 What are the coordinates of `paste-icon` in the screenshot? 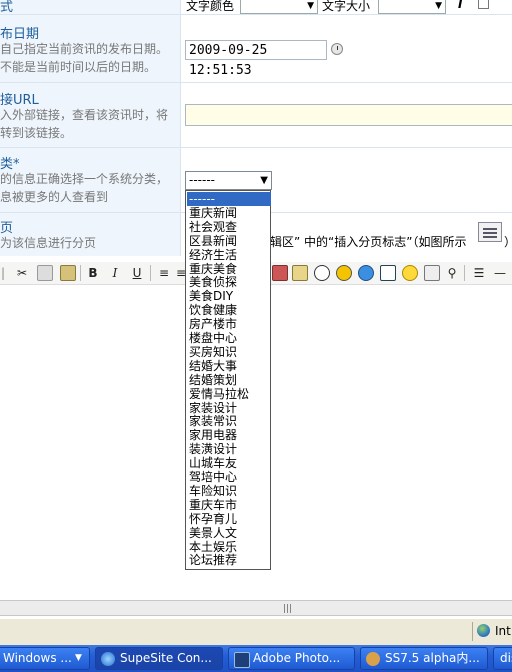 It's located at (68, 273).